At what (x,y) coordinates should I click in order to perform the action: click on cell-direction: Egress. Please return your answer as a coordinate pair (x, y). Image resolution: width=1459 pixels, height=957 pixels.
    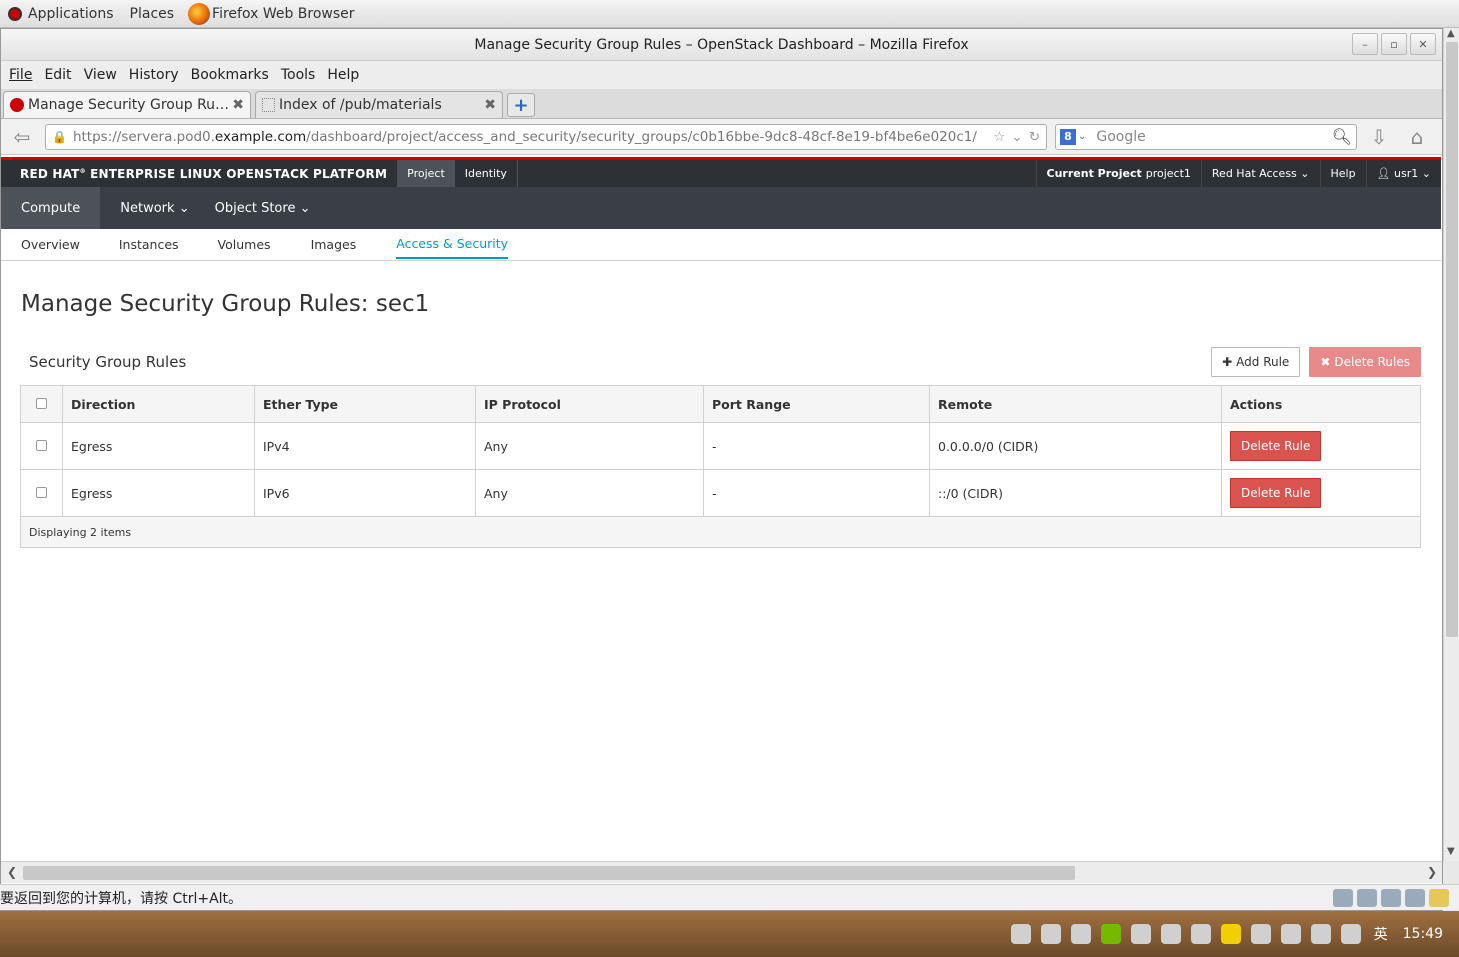
    Looking at the image, I should click on (158, 493).